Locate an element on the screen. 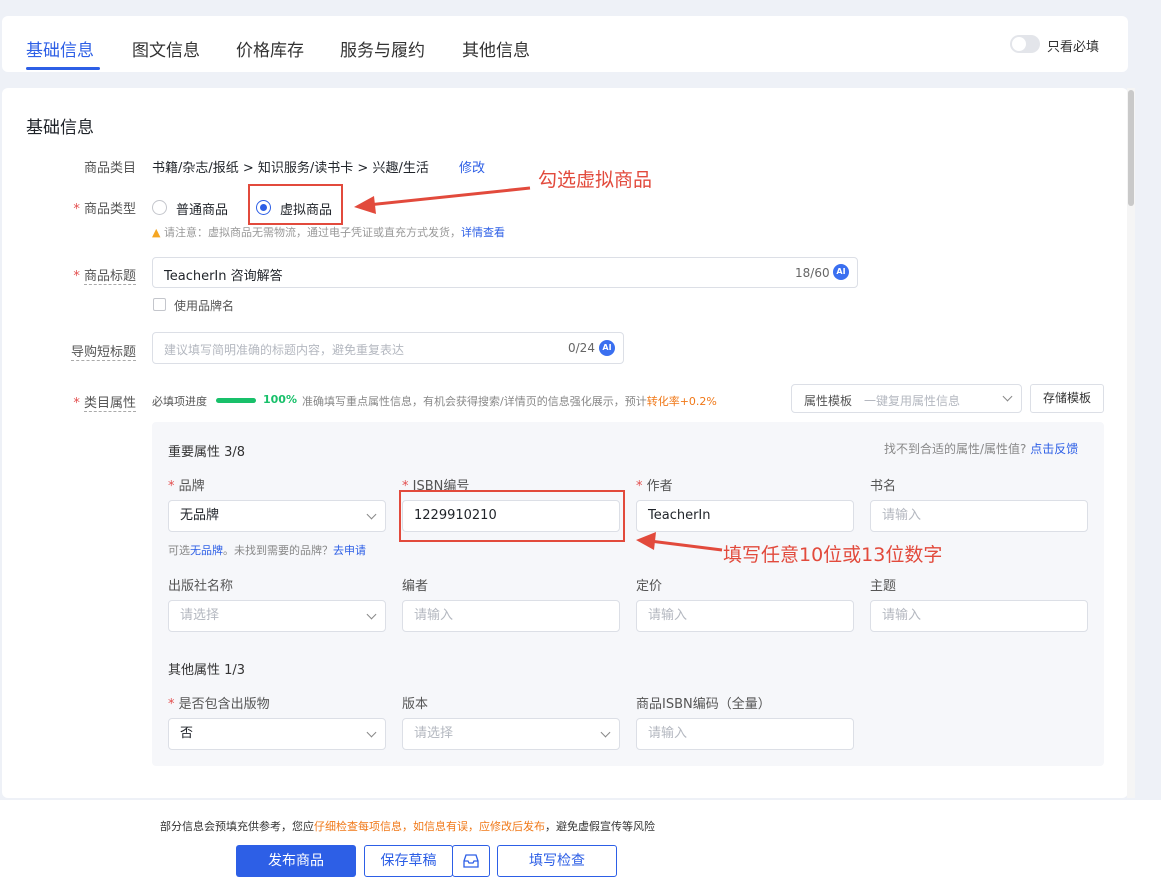 The height and width of the screenshot is (893, 1161). book-name-label: 书名 is located at coordinates (883, 486).